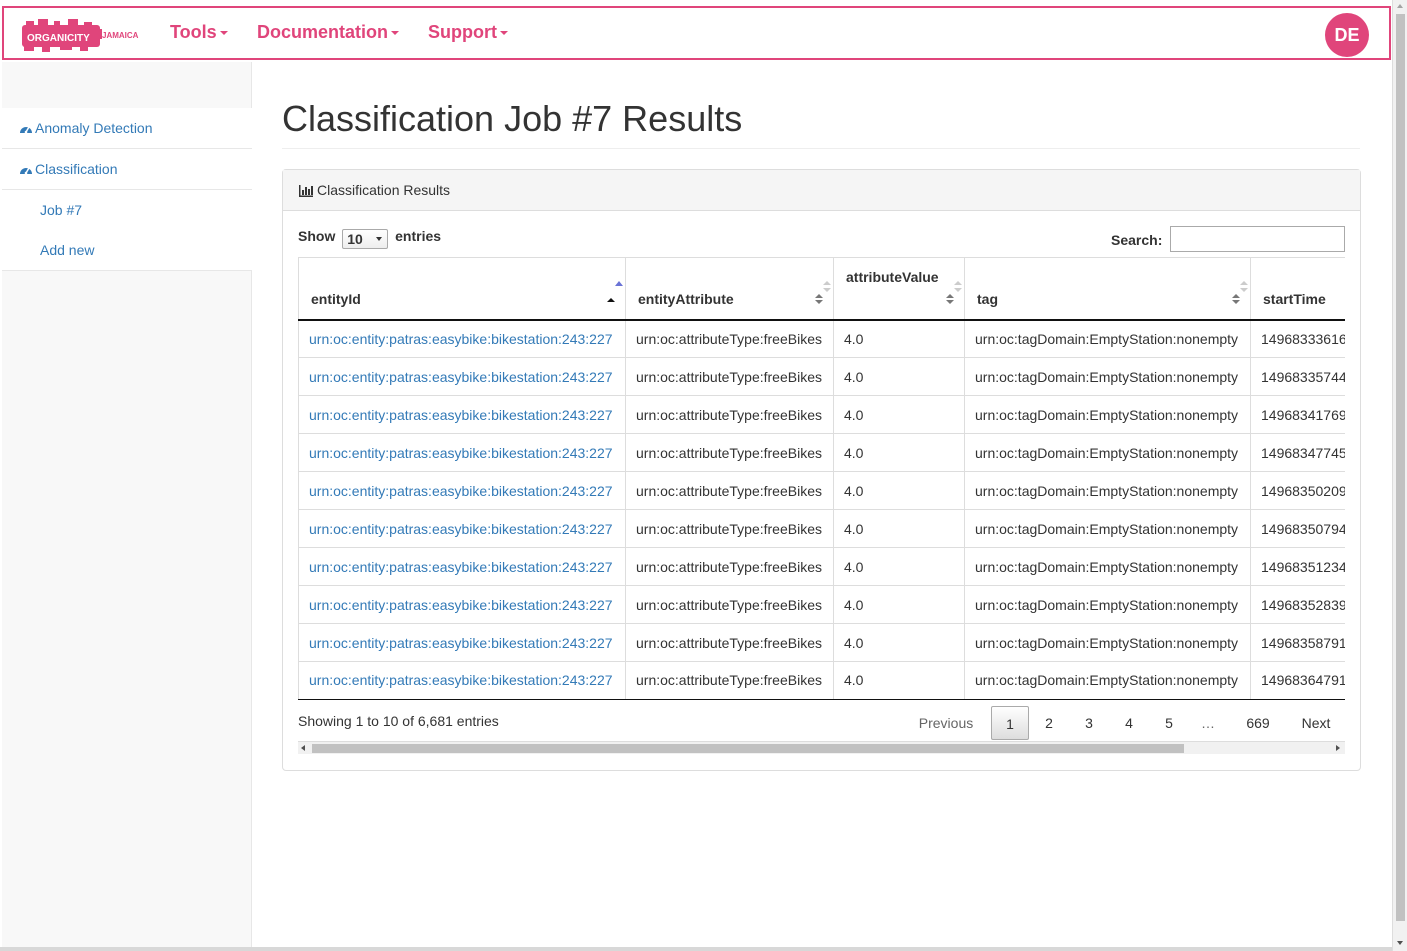 Image resolution: width=1407 pixels, height=951 pixels. What do you see at coordinates (127, 250) in the screenshot?
I see `sidebar-subitem-add-new: Add new` at bounding box center [127, 250].